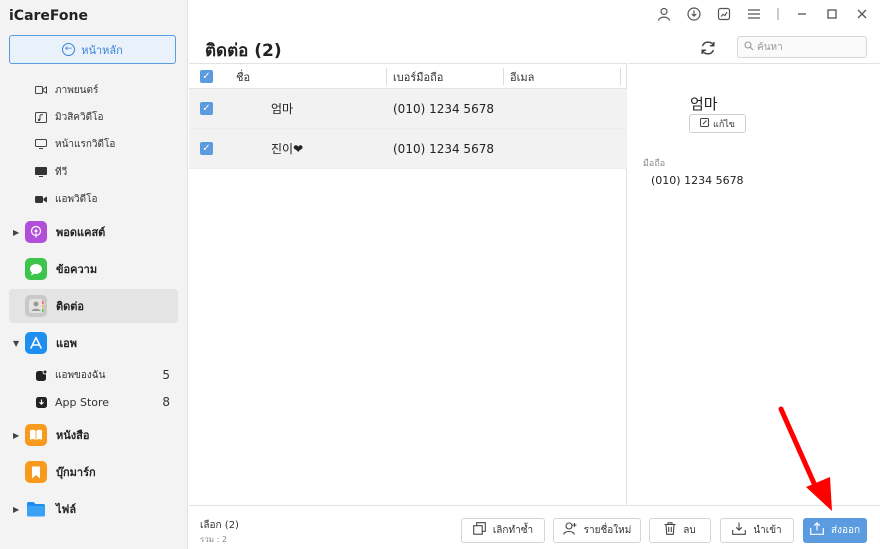 The height and width of the screenshot is (549, 880). Describe the element at coordinates (76, 199) in the screenshot. I see `sidebar-item-label: แอพวิดีโอ` at that location.